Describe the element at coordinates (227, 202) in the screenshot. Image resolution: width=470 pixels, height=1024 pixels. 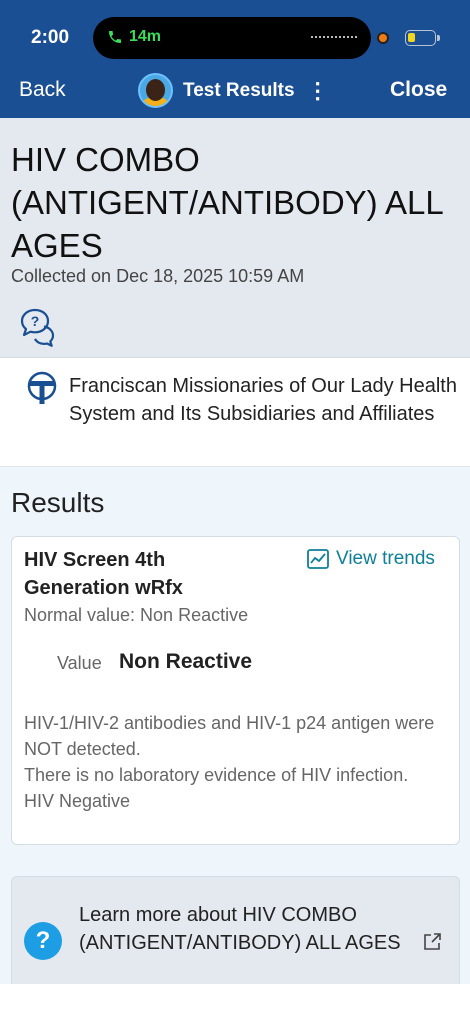
I see `test-title: HIV COMBO (ANTIGENT/ANTIBODY) ALL AGES` at that location.